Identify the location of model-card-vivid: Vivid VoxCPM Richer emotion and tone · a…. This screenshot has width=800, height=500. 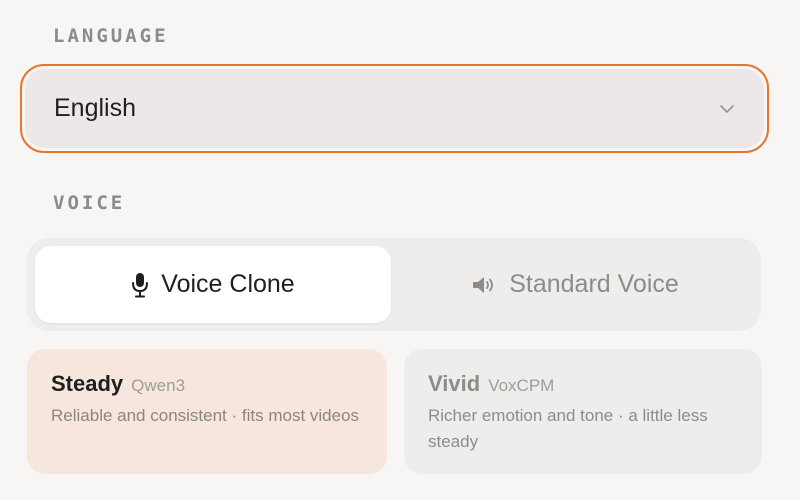
(583, 411).